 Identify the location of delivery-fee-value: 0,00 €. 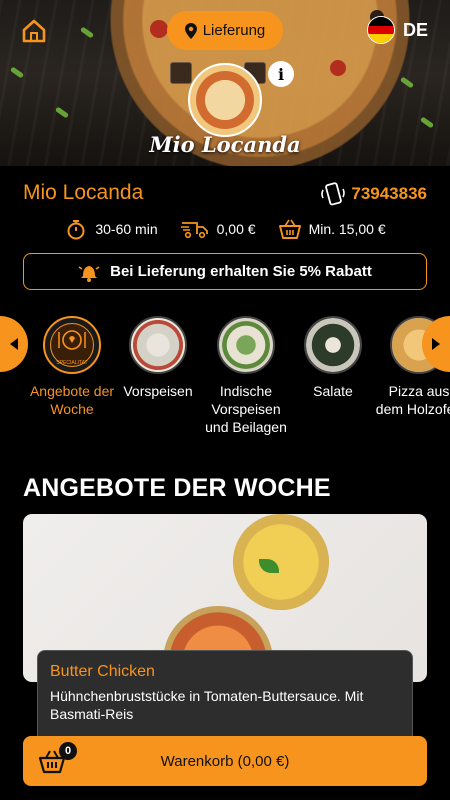
(236, 229).